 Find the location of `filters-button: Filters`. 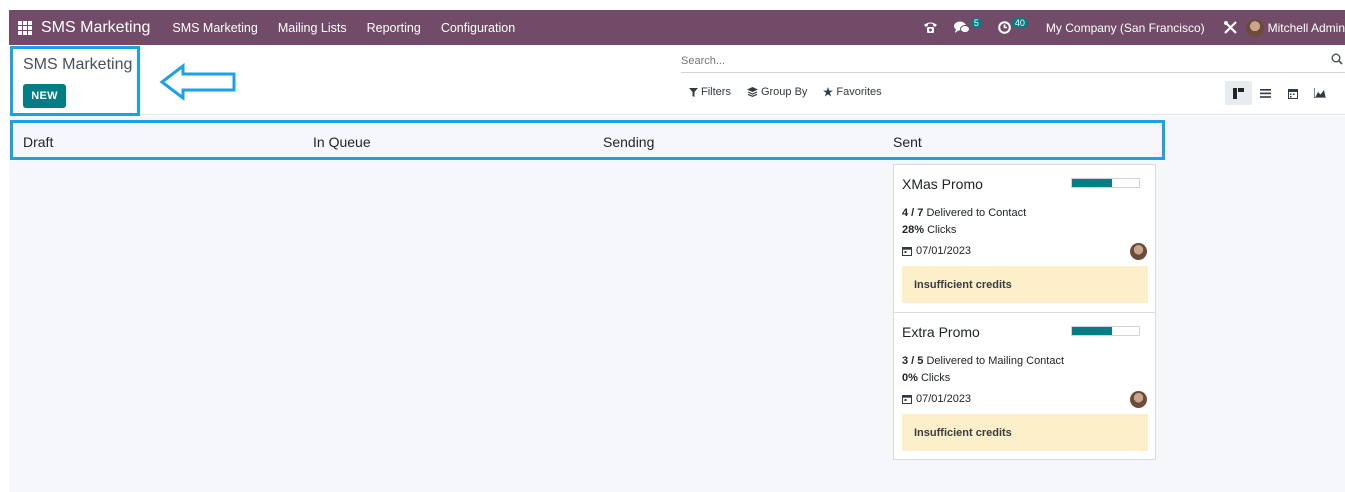

filters-button: Filters is located at coordinates (710, 92).